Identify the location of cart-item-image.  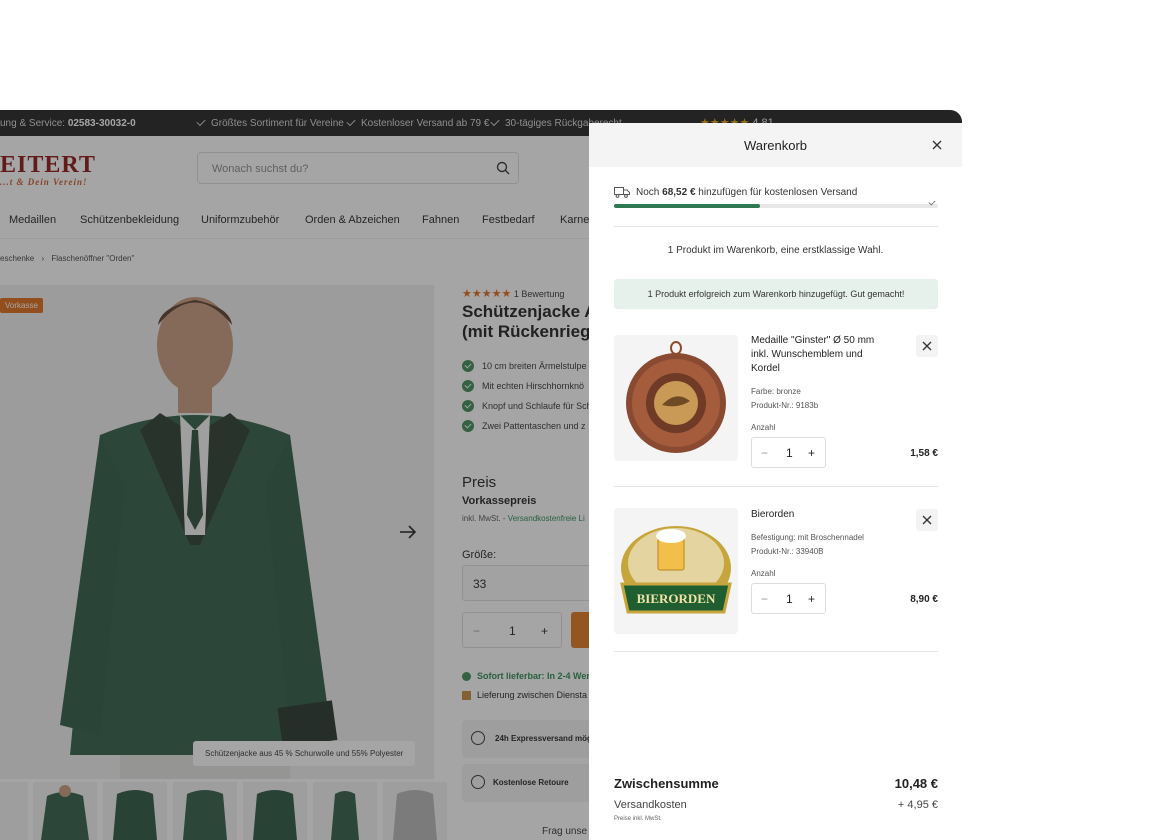
(676, 398).